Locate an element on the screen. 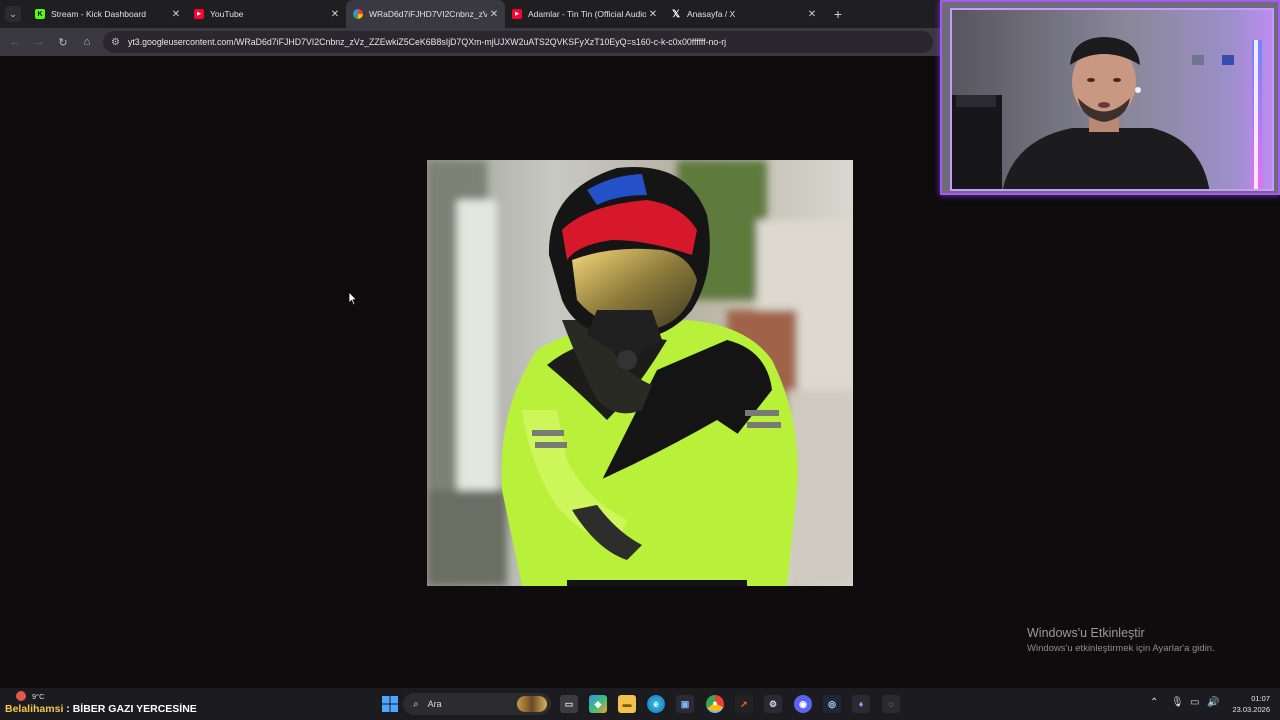 The height and width of the screenshot is (720, 1280). settings-gear-icon: ⚙ is located at coordinates (773, 704).